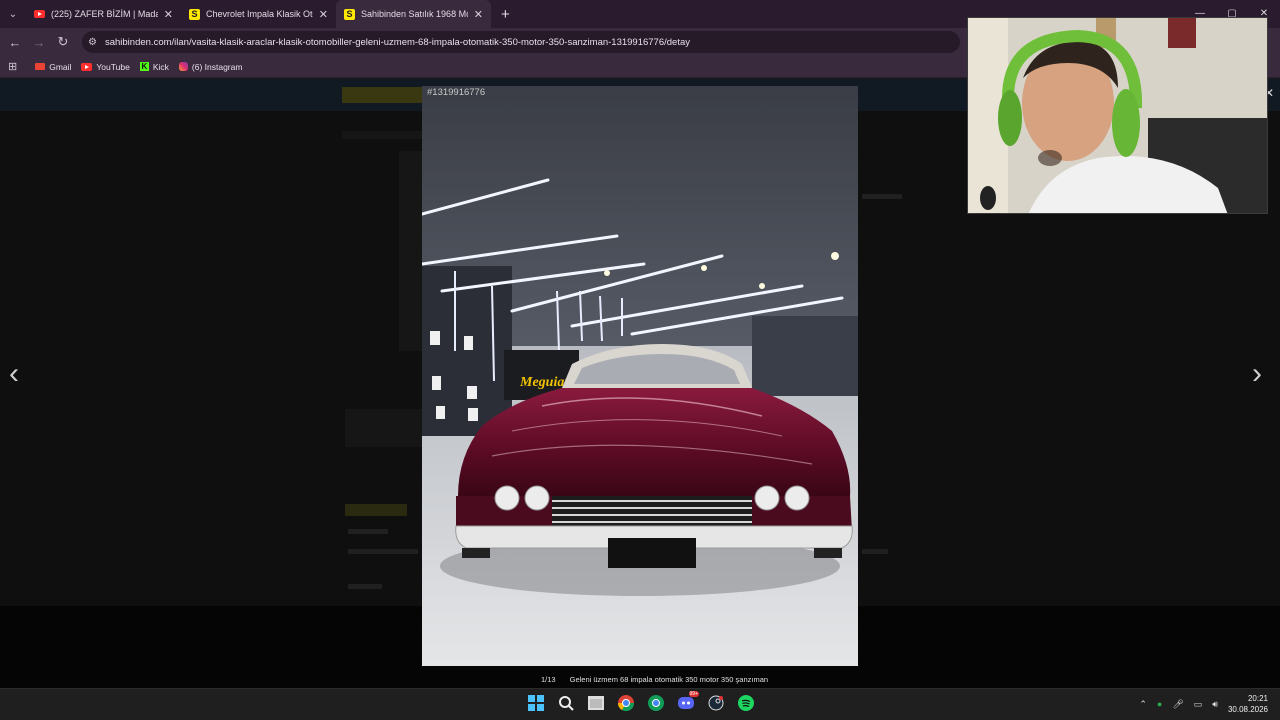 This screenshot has width=1280, height=720. I want to click on bookmark-instagram: (6) Instagram, so click(210, 67).